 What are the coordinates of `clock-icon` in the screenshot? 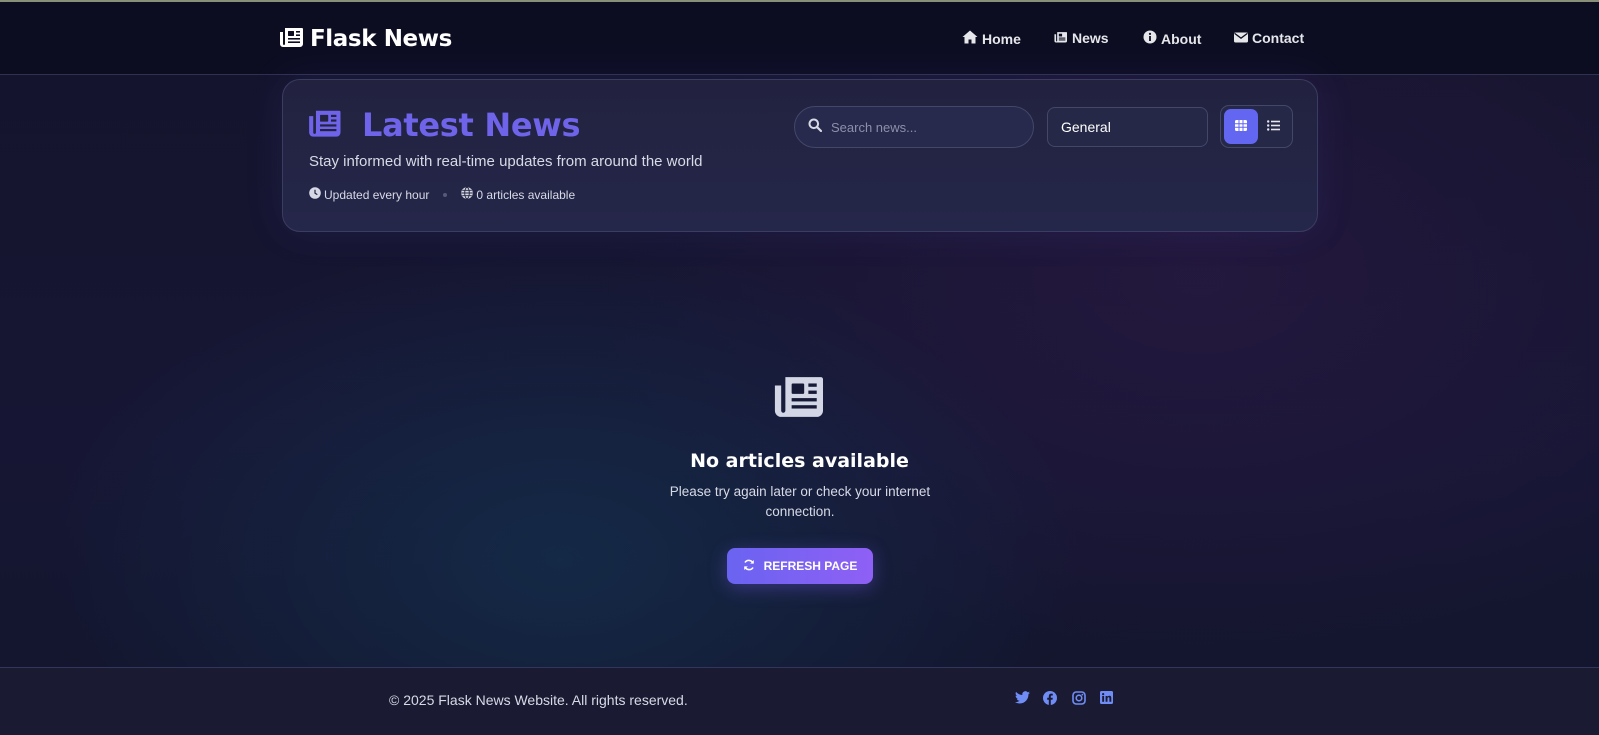 It's located at (315, 194).